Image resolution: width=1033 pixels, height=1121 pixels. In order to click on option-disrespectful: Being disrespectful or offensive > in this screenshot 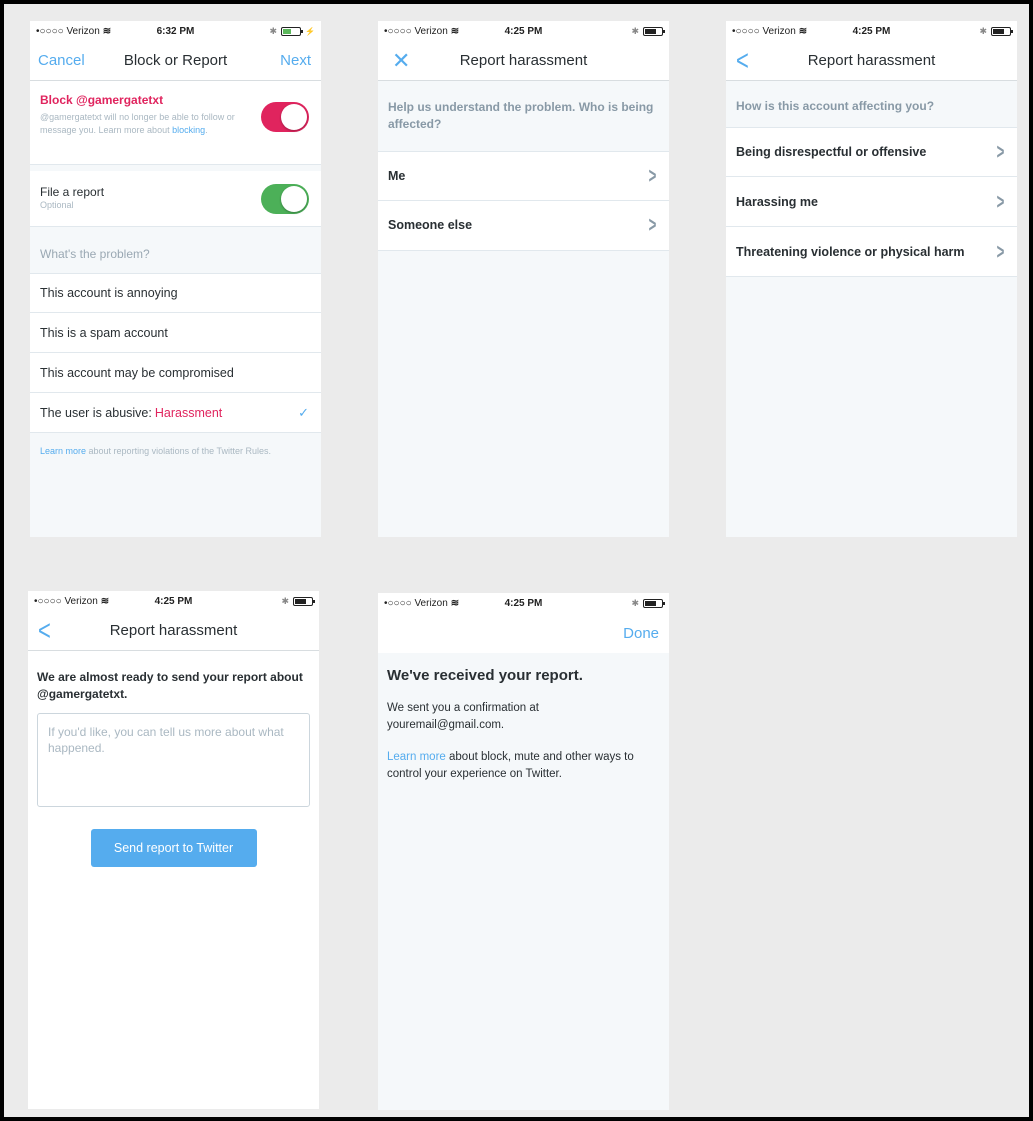, I will do `click(871, 152)`.